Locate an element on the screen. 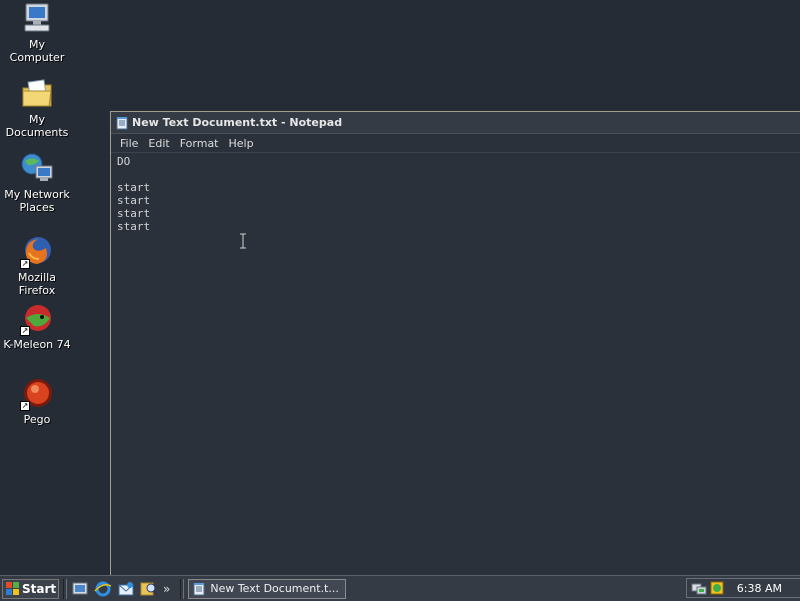  security-icon is located at coordinates (717, 588).